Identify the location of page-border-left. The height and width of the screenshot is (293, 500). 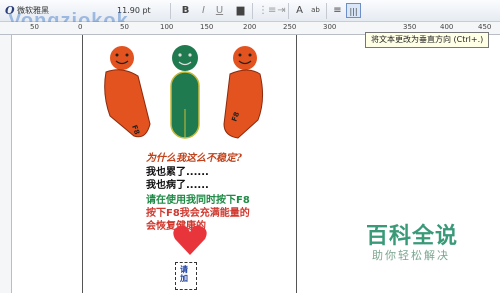
(82, 164).